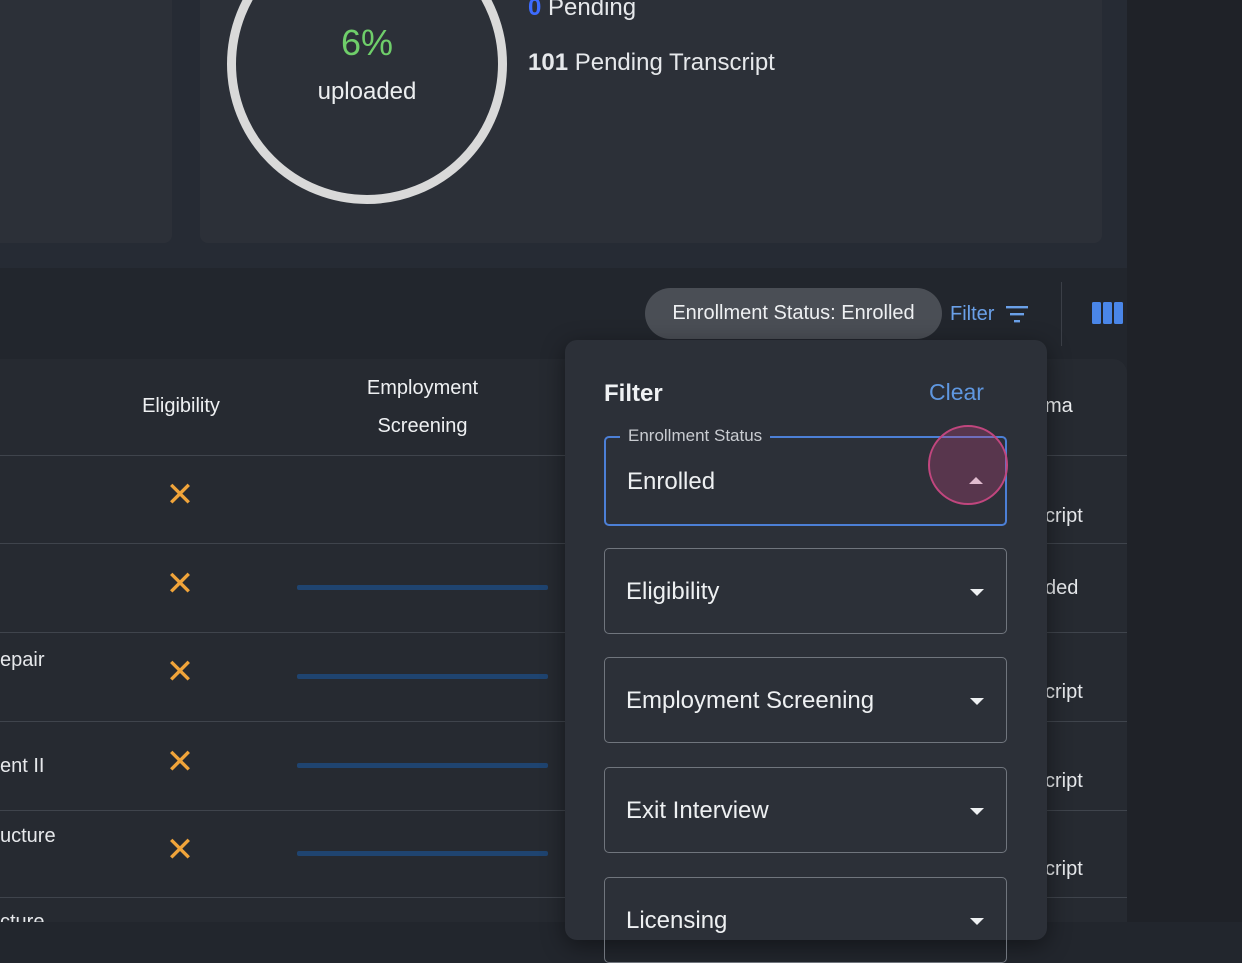 The height and width of the screenshot is (963, 1242). I want to click on enrollment-status-legend: Enrollment Status, so click(695, 436).